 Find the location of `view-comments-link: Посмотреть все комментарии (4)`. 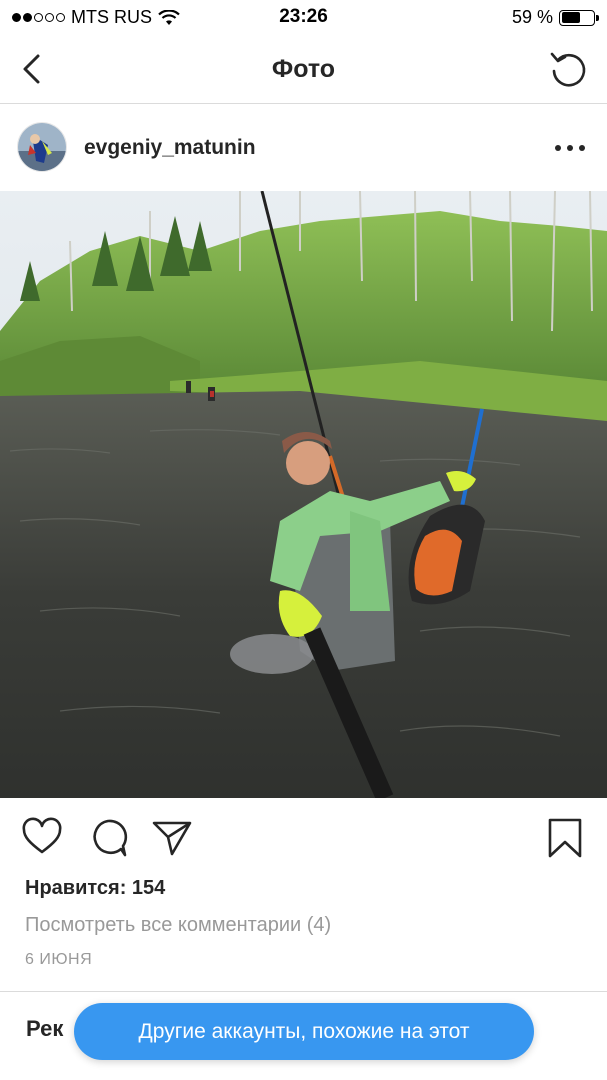

view-comments-link: Посмотреть все комментарии (4) is located at coordinates (178, 925).